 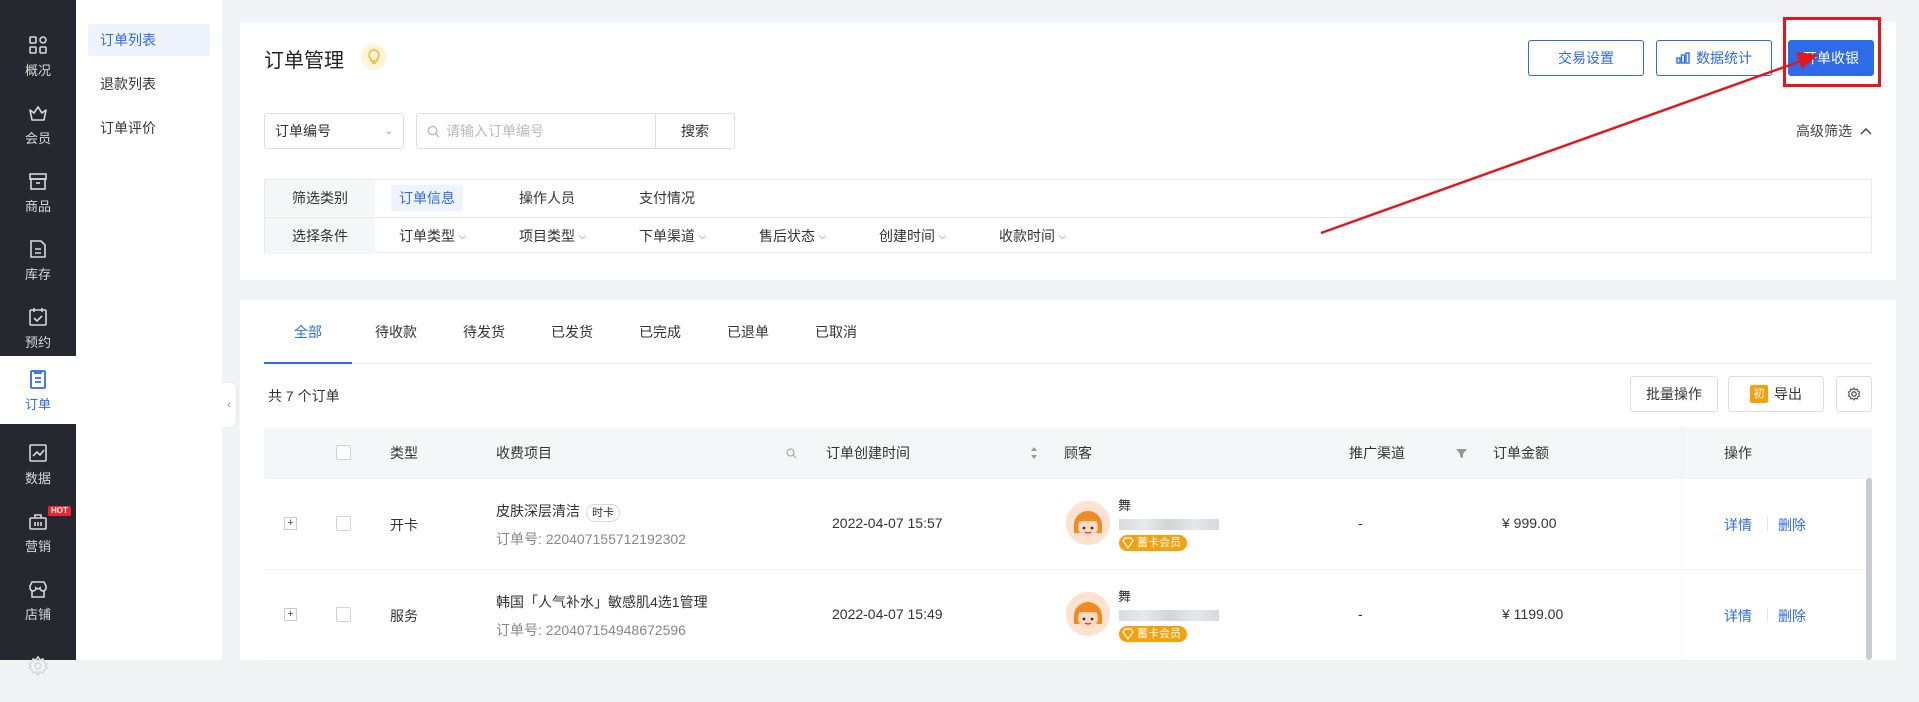 What do you see at coordinates (591, 630) in the screenshot?
I see `order-number: 订单号: 220407154948672596` at bounding box center [591, 630].